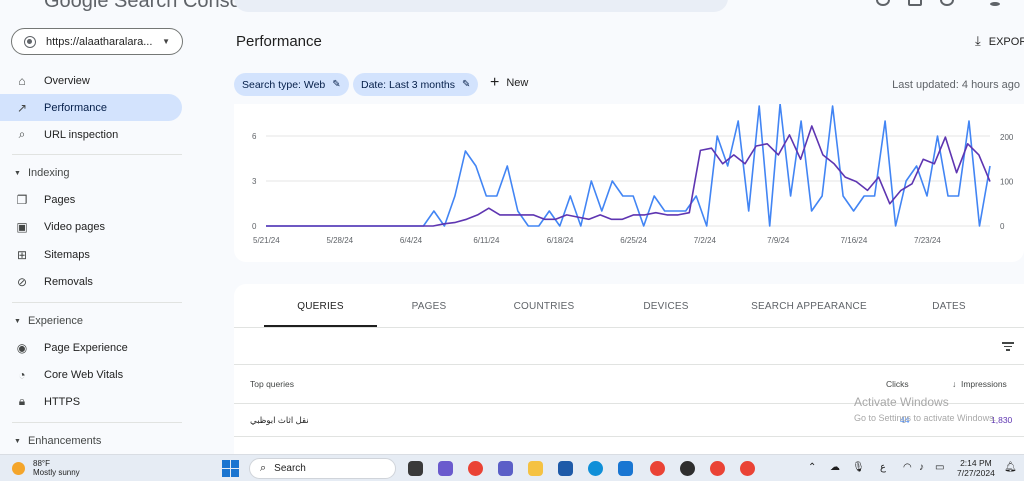 This screenshot has height=481, width=1024. What do you see at coordinates (41, 463) in the screenshot?
I see `weather-temp: 88°F` at bounding box center [41, 463].